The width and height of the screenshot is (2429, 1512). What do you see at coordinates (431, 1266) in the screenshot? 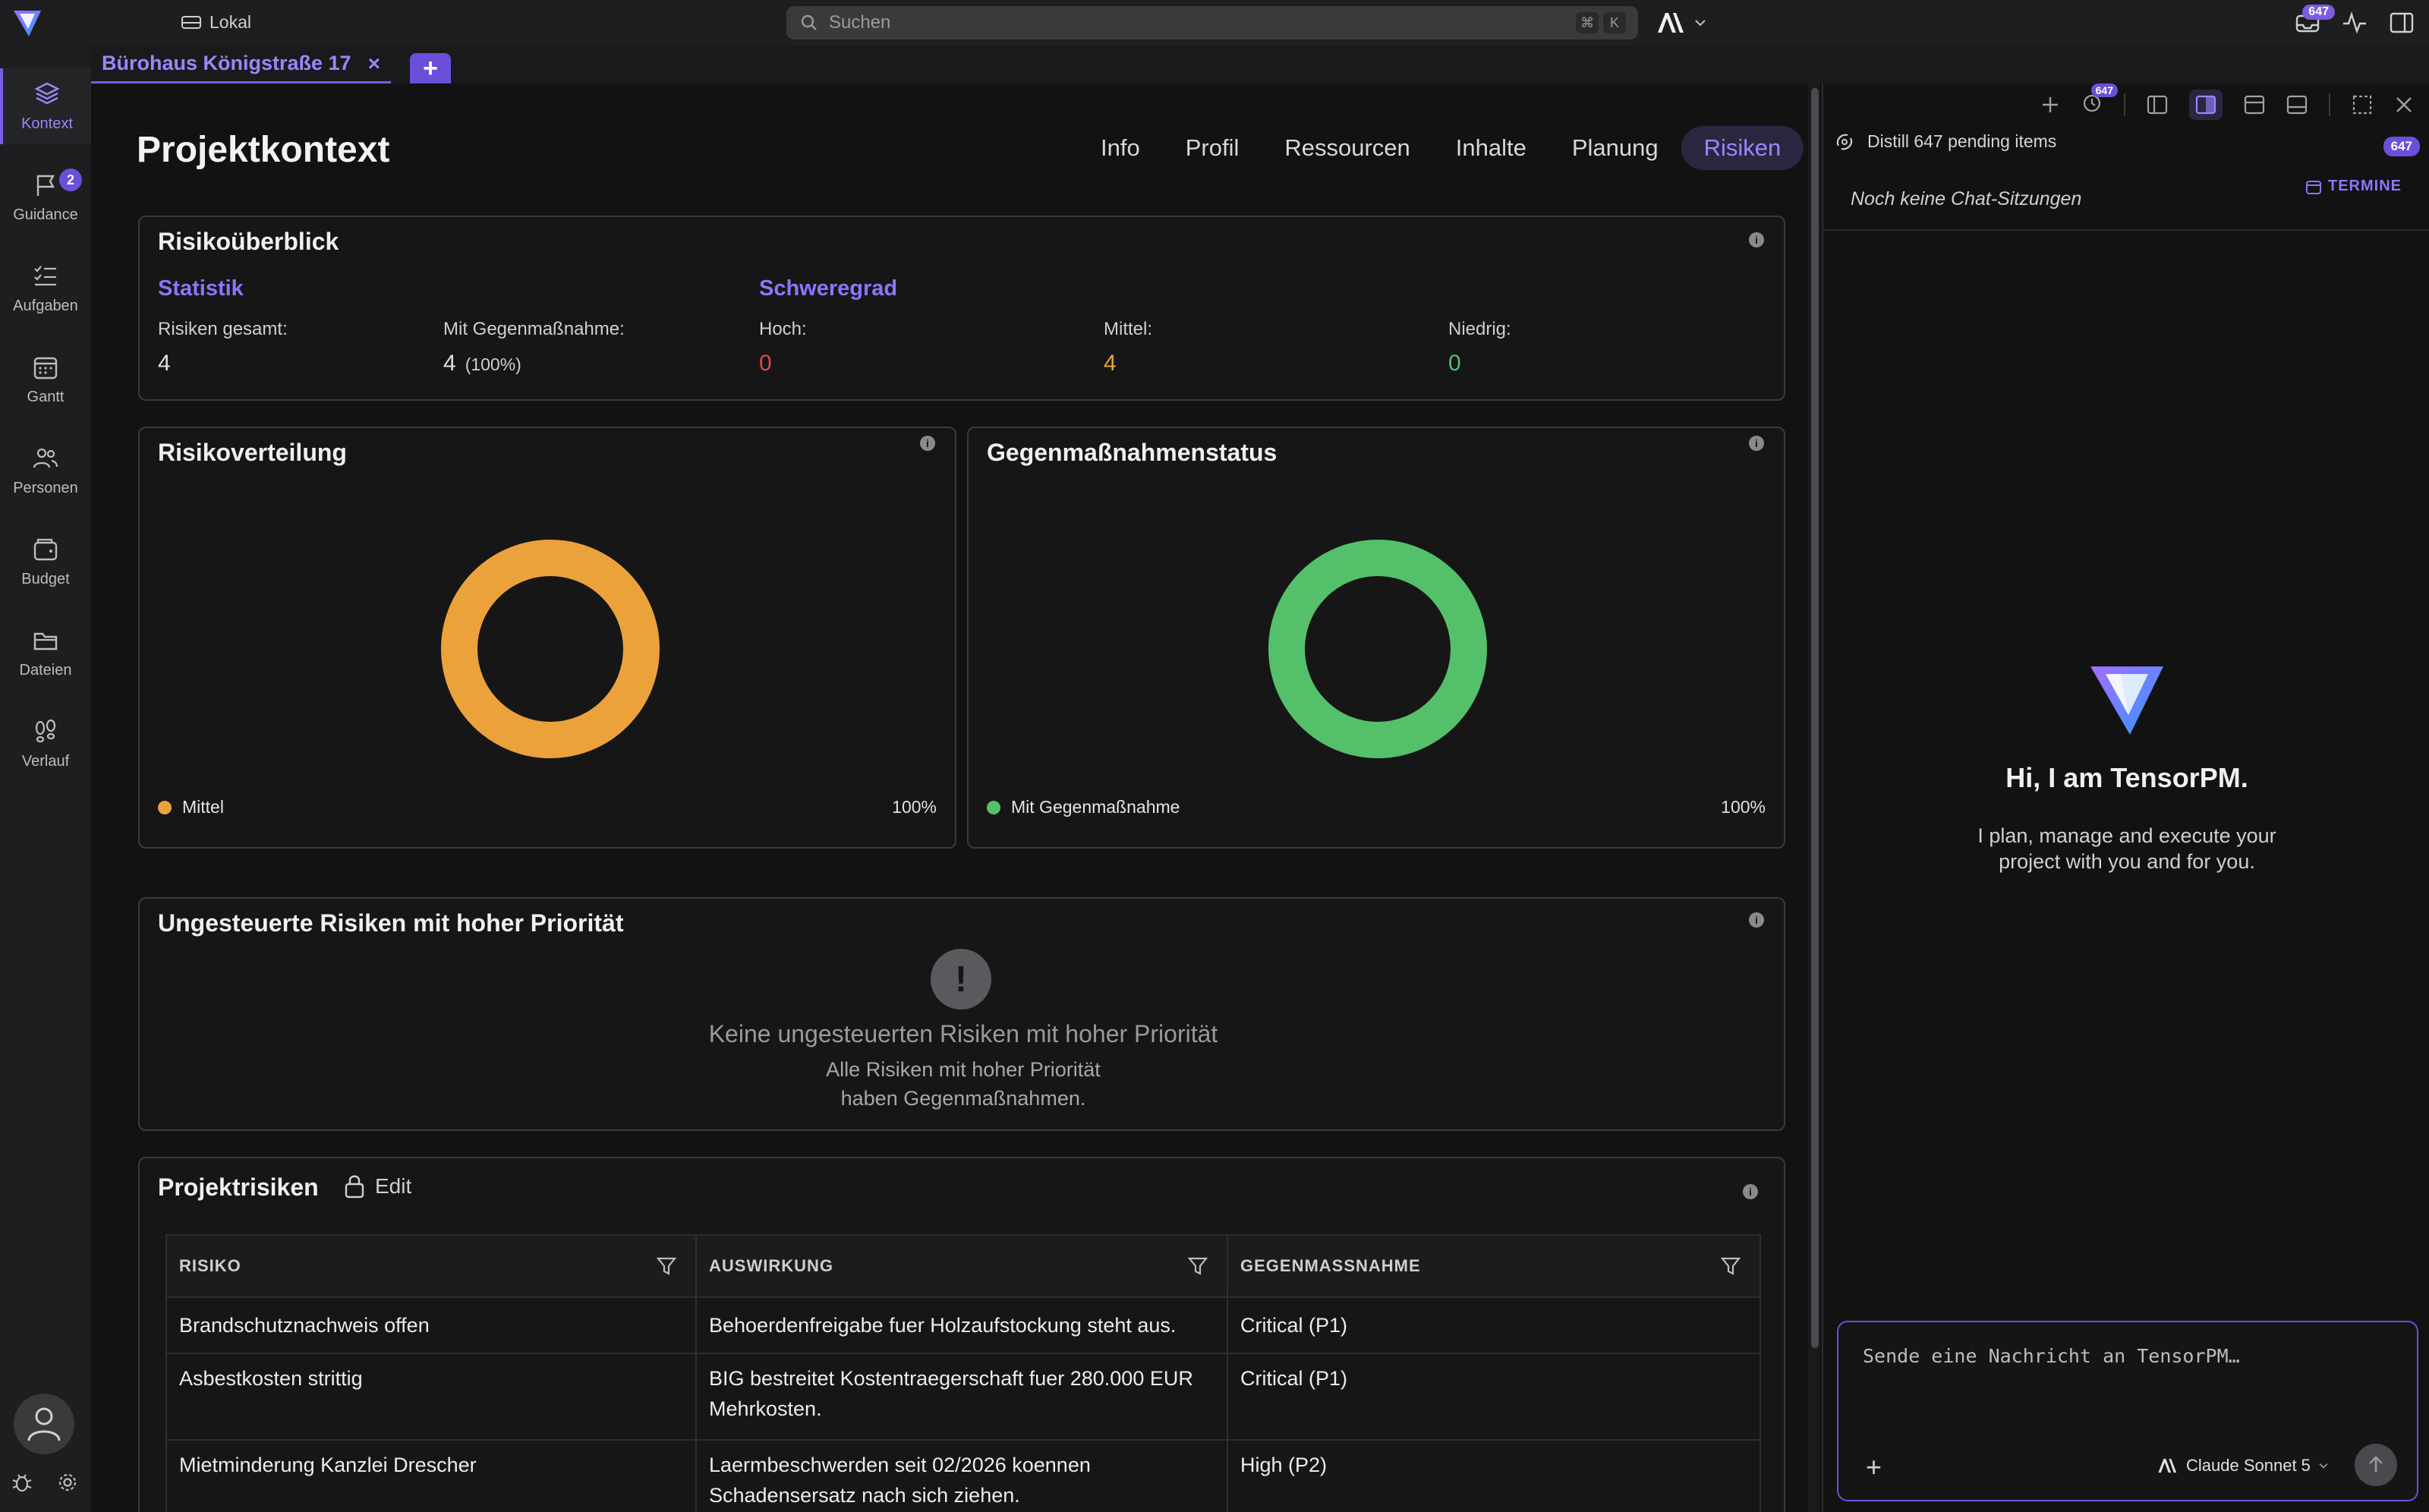
I see `column-header-risiko: RISIKO` at bounding box center [431, 1266].